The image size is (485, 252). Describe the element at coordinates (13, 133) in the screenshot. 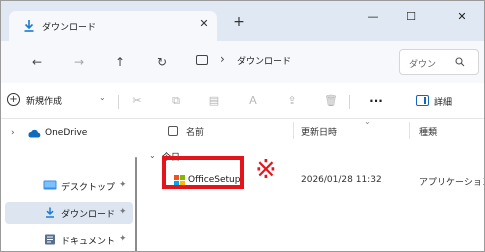

I see `chevron-right-icon: ›` at that location.